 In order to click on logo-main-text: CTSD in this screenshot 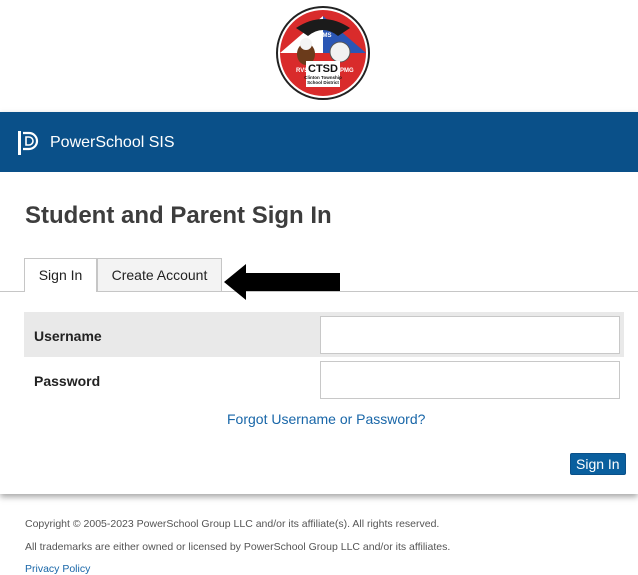, I will do `click(323, 69)`.